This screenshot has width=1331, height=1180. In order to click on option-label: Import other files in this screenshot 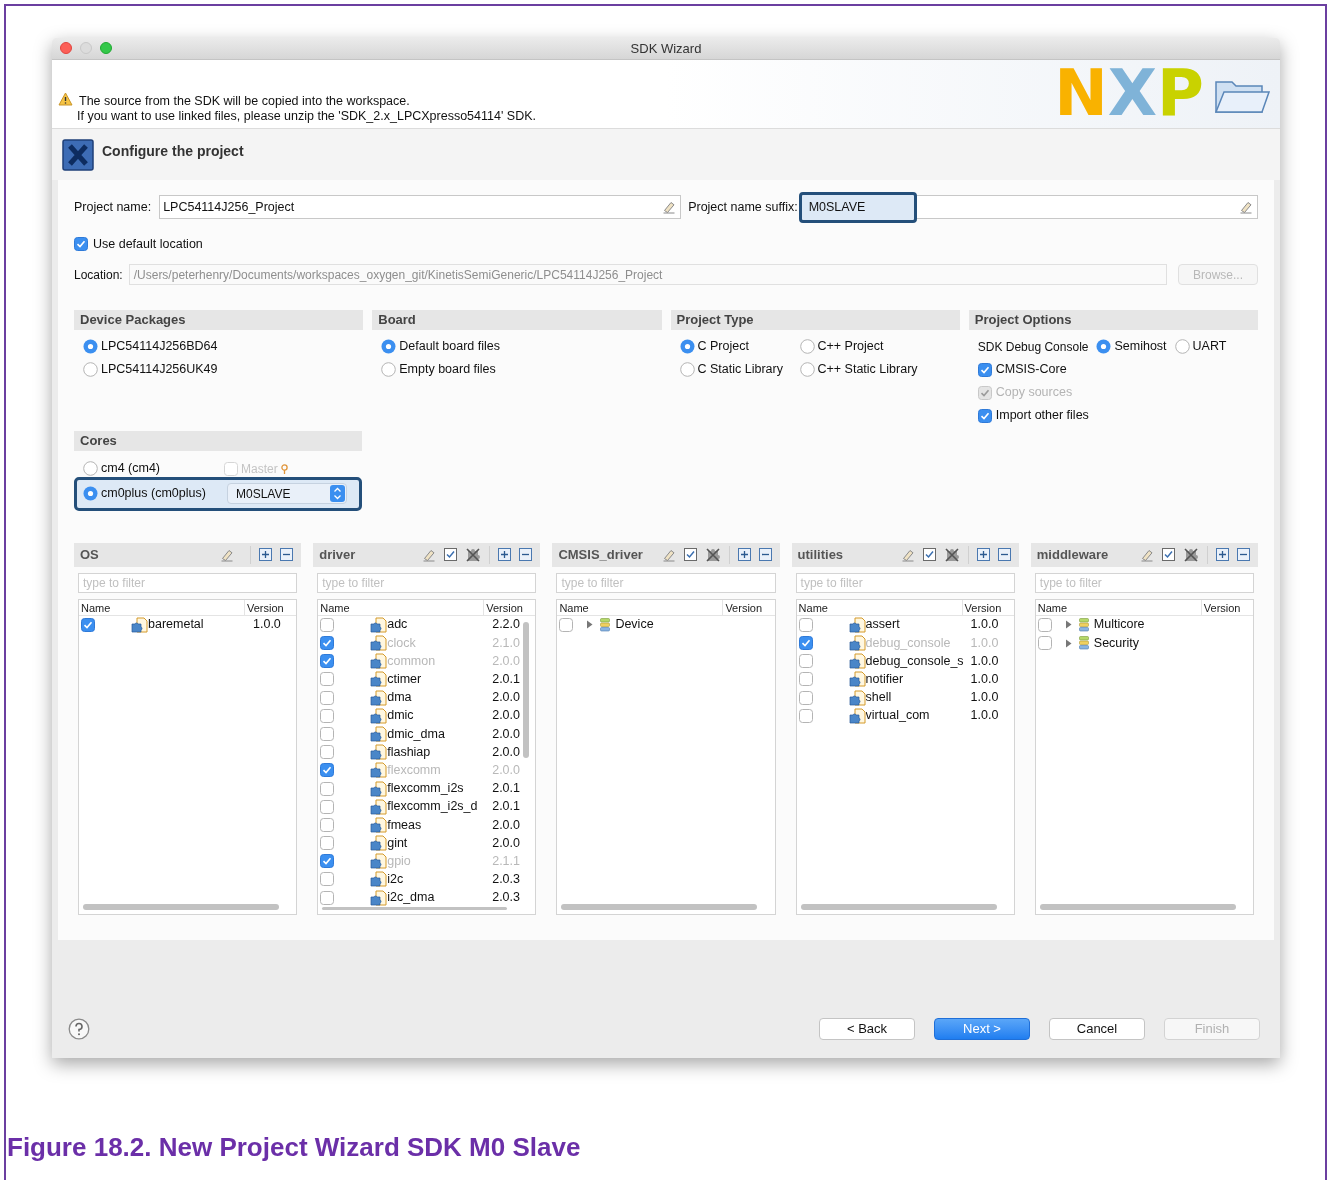, I will do `click(1042, 416)`.